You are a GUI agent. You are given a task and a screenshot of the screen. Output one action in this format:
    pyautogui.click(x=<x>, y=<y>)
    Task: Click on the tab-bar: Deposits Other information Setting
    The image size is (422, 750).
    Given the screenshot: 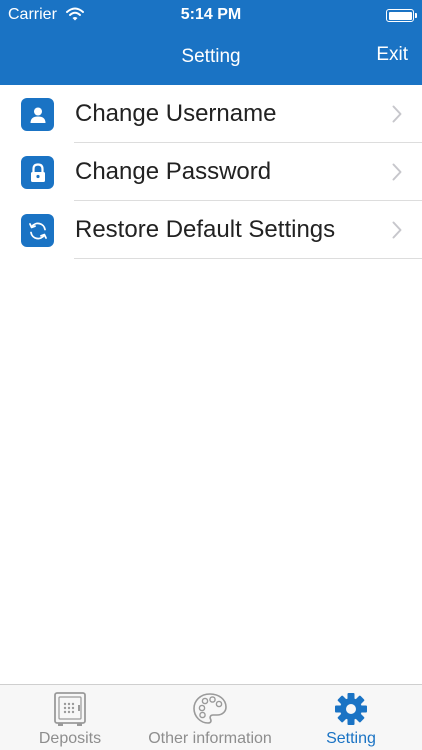 What is the action you would take?
    pyautogui.click(x=211, y=717)
    